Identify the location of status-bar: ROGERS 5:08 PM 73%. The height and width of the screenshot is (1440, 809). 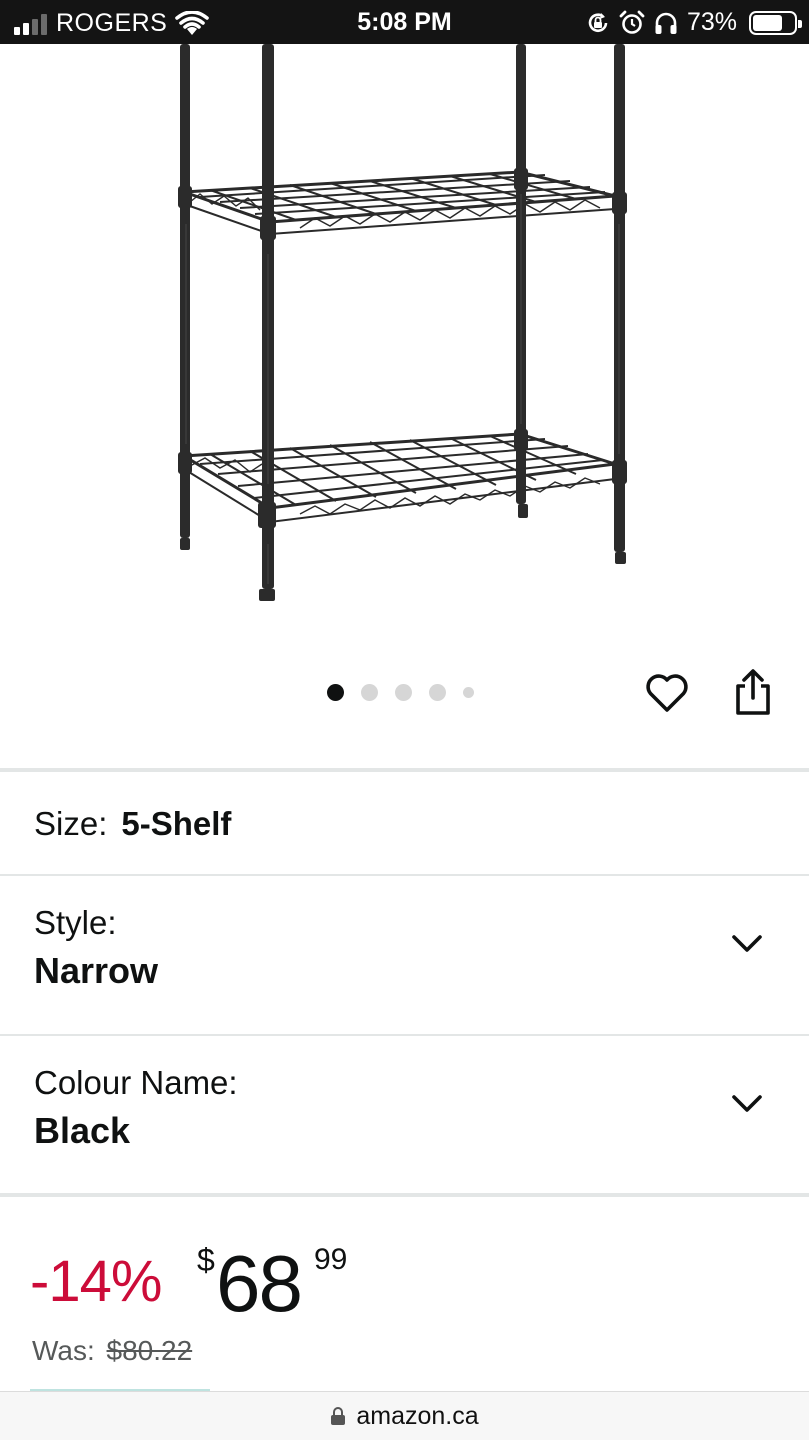
(404, 22).